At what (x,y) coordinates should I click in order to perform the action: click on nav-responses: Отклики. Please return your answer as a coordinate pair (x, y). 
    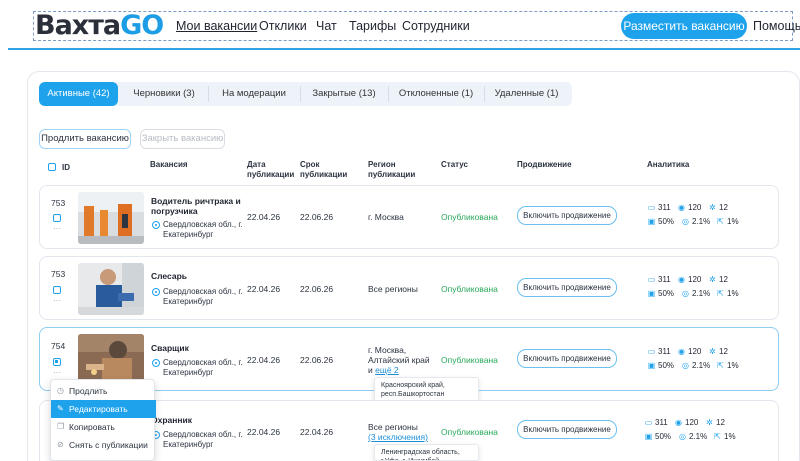
    Looking at the image, I should click on (283, 26).